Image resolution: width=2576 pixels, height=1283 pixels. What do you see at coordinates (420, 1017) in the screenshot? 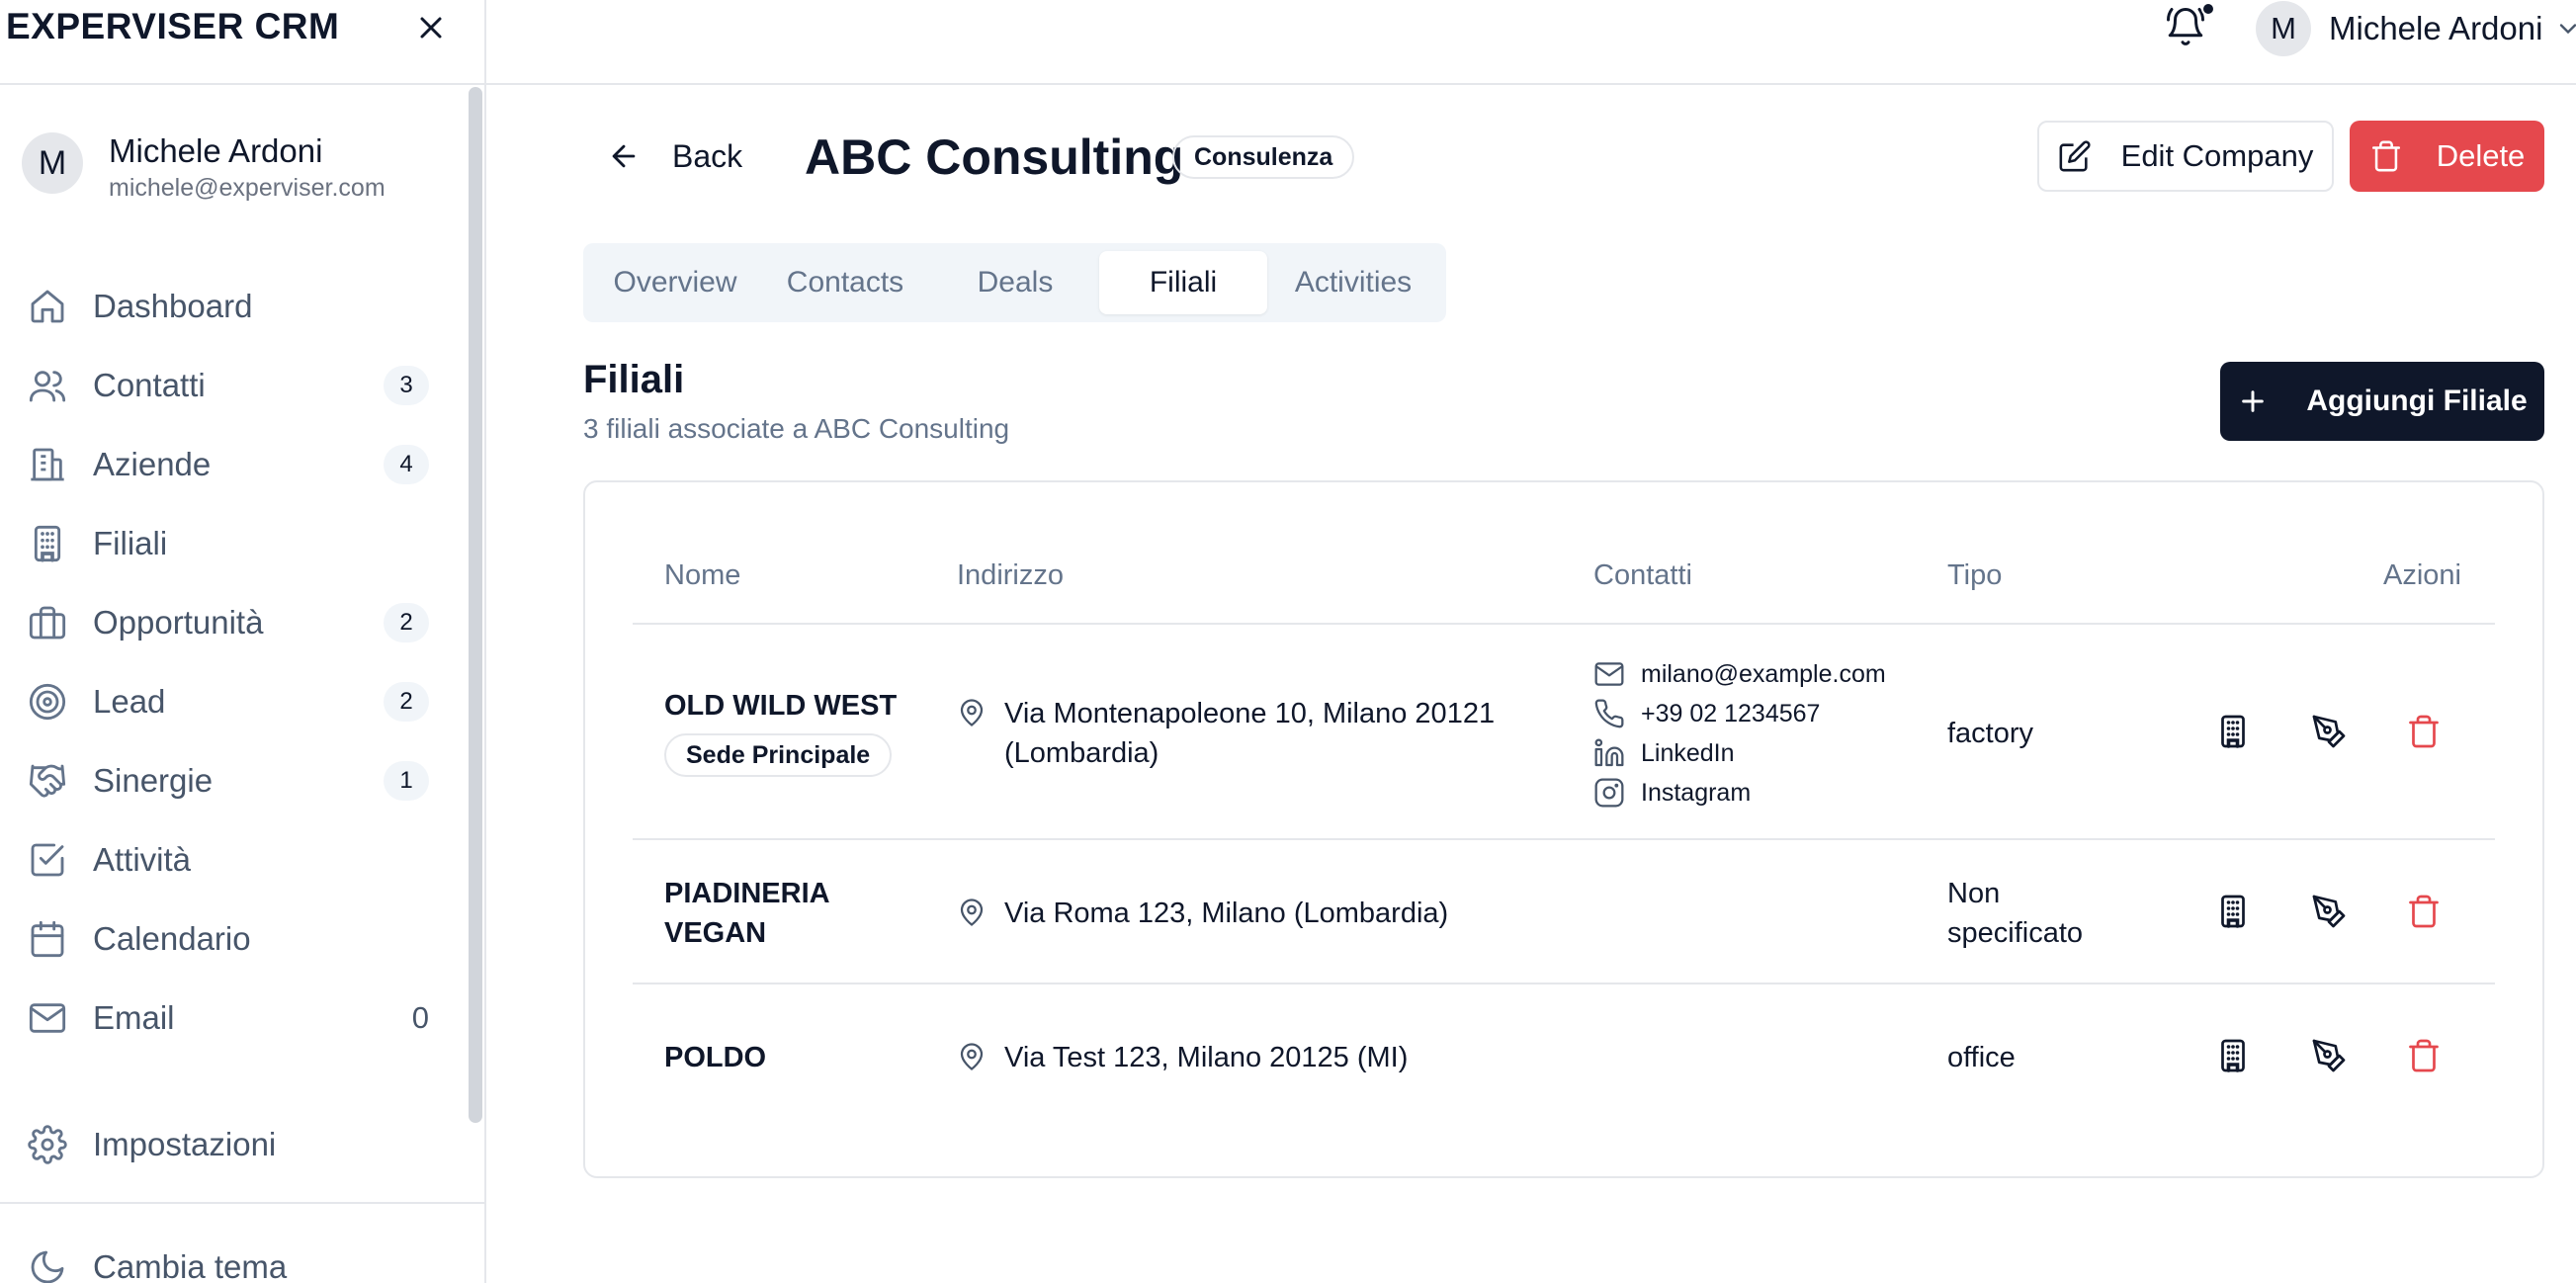
I see `email-count: 0` at bounding box center [420, 1017].